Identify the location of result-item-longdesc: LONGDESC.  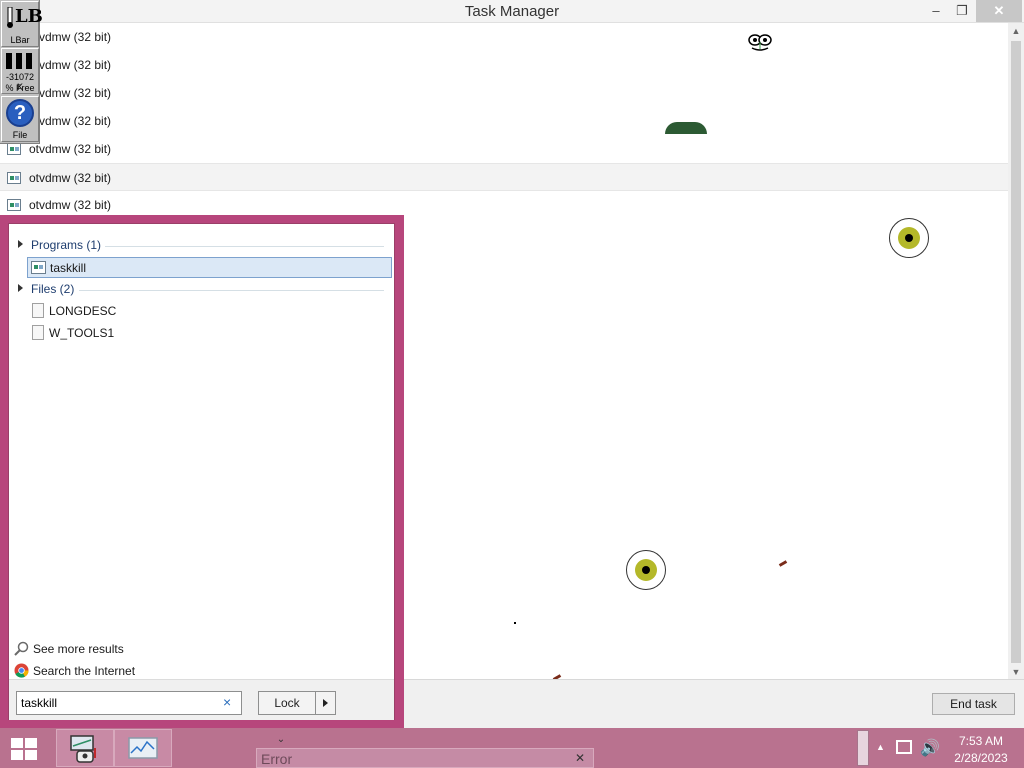
(209, 311).